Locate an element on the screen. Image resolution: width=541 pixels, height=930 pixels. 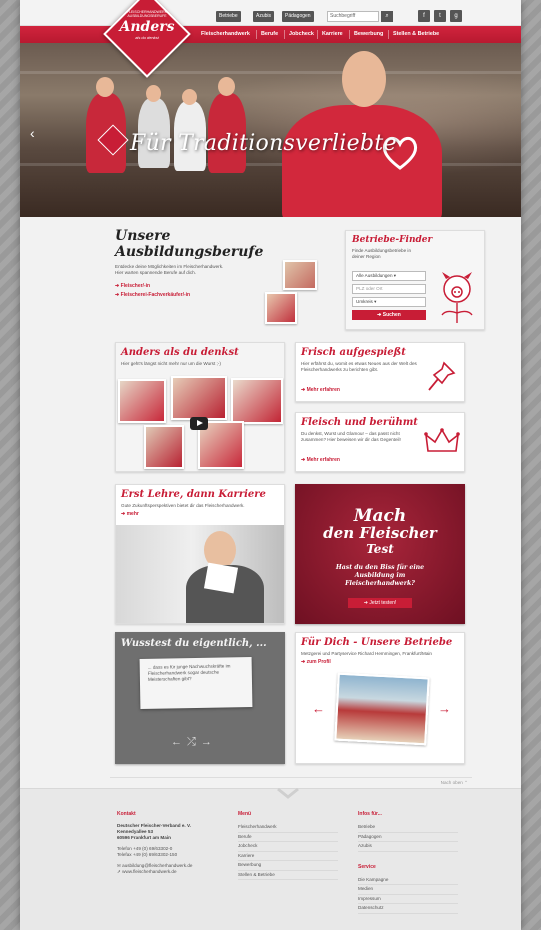
footer-menu-item: Stellen & Betriebe is located at coordinates (288, 875).